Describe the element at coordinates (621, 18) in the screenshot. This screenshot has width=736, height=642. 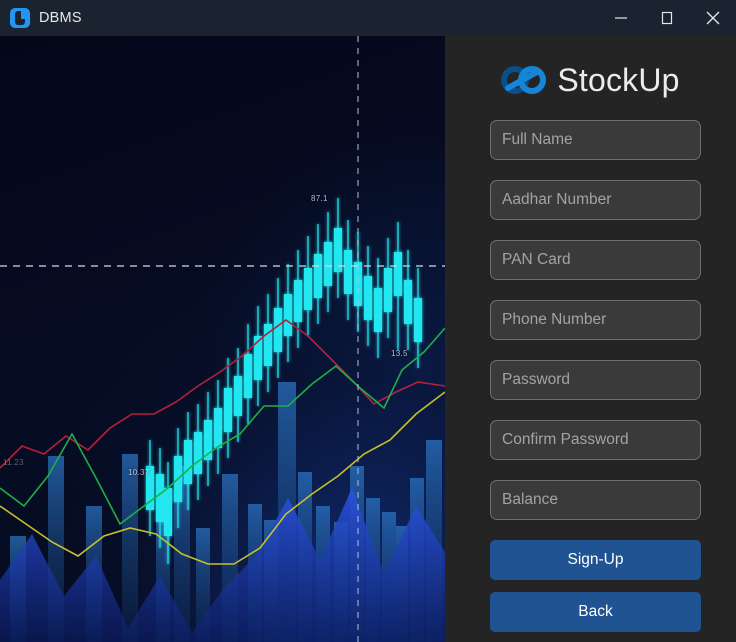
I see `minimize-icon` at that location.